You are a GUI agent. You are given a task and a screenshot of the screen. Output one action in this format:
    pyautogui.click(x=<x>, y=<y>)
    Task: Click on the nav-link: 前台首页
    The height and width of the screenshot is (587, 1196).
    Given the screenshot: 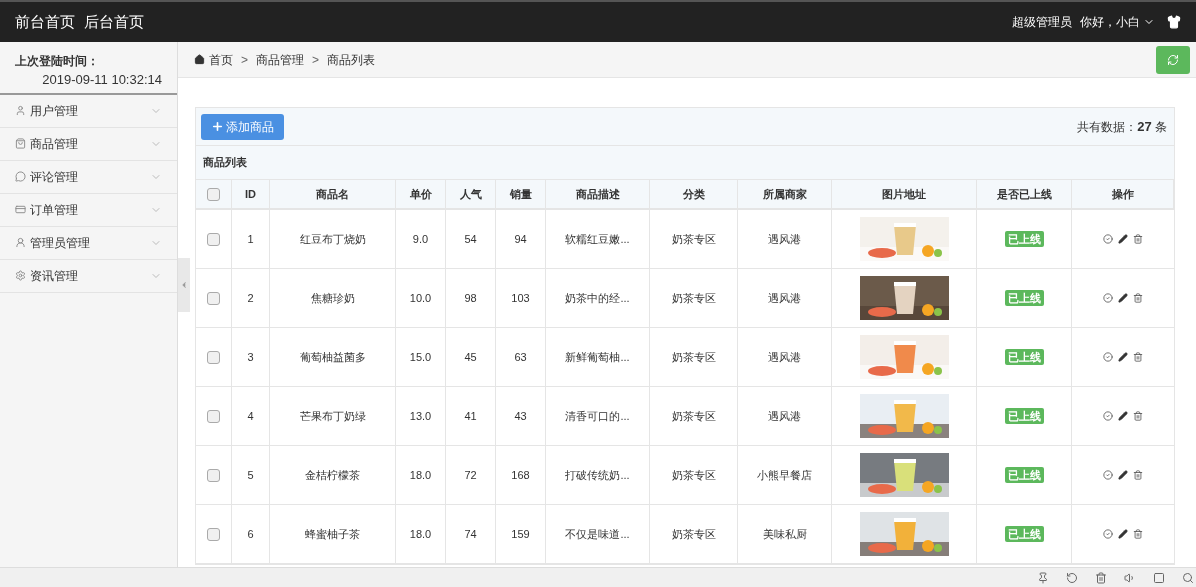 What is the action you would take?
    pyautogui.click(x=45, y=22)
    